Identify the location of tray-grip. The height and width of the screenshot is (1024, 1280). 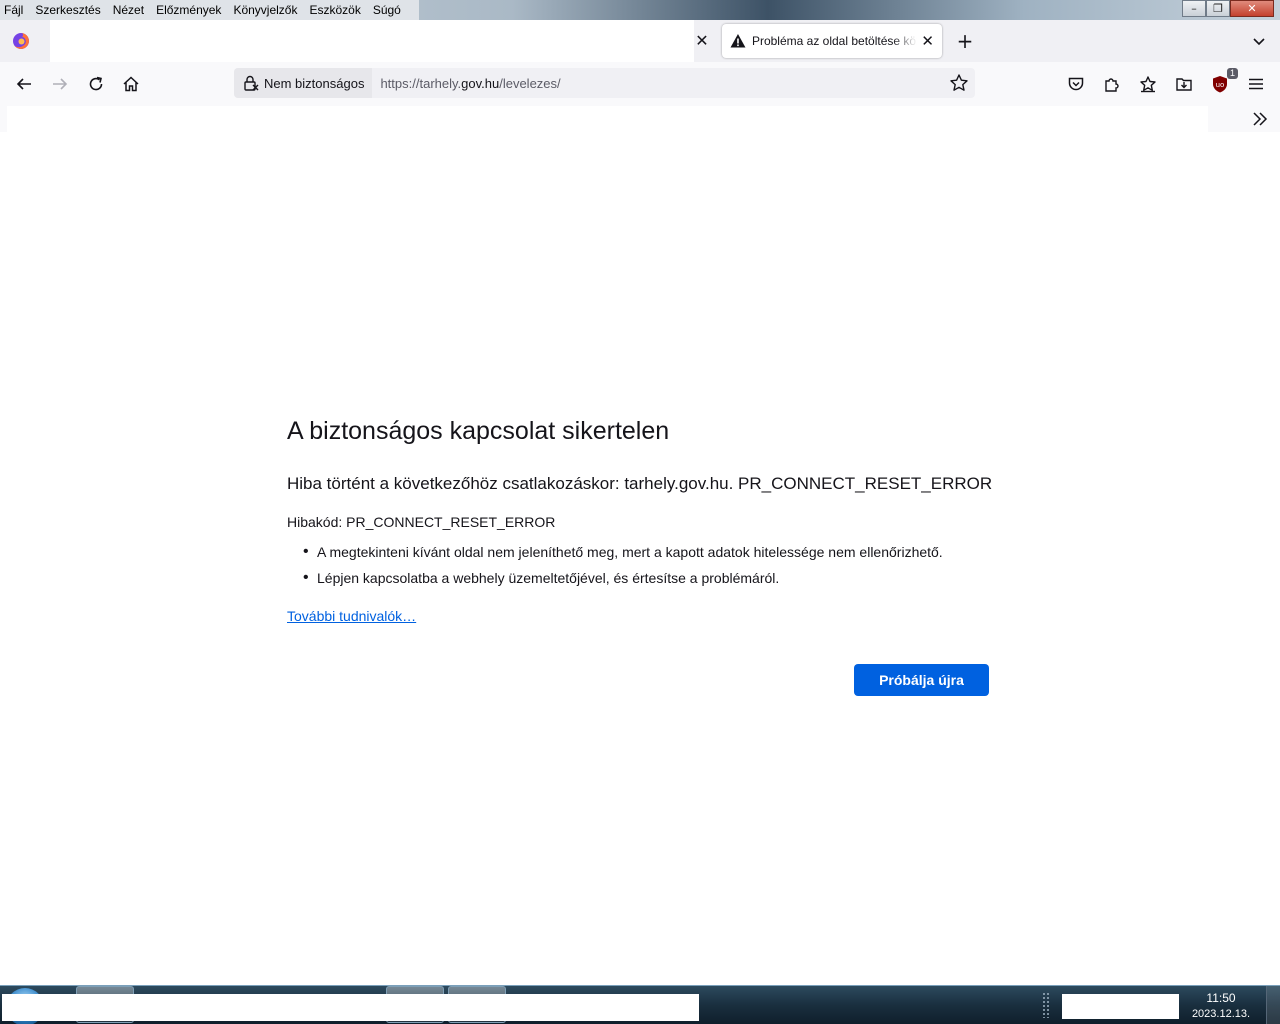
(1046, 1005).